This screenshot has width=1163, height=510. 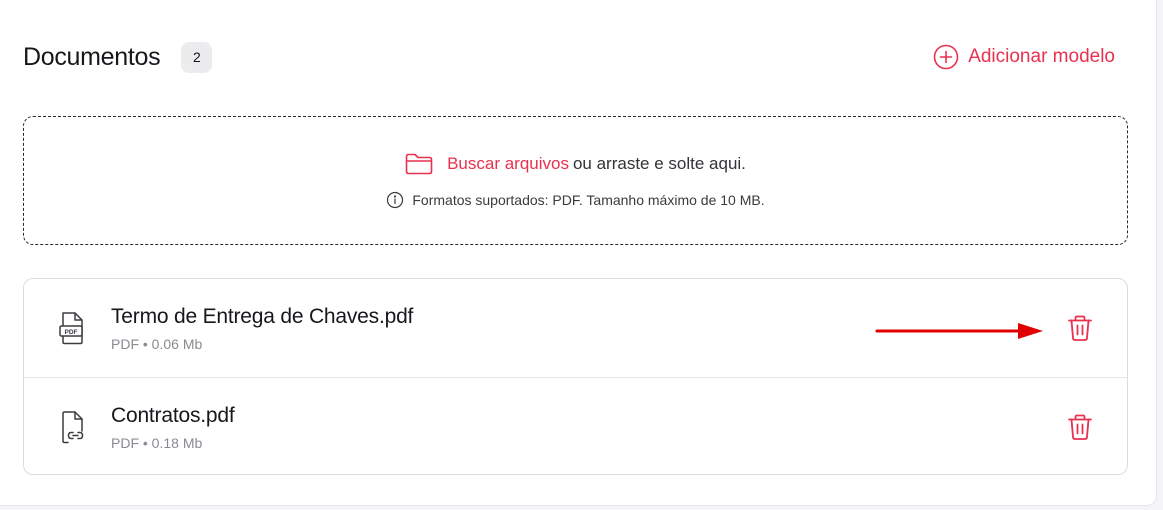 I want to click on file-name: Contratos.pdf, so click(x=173, y=415).